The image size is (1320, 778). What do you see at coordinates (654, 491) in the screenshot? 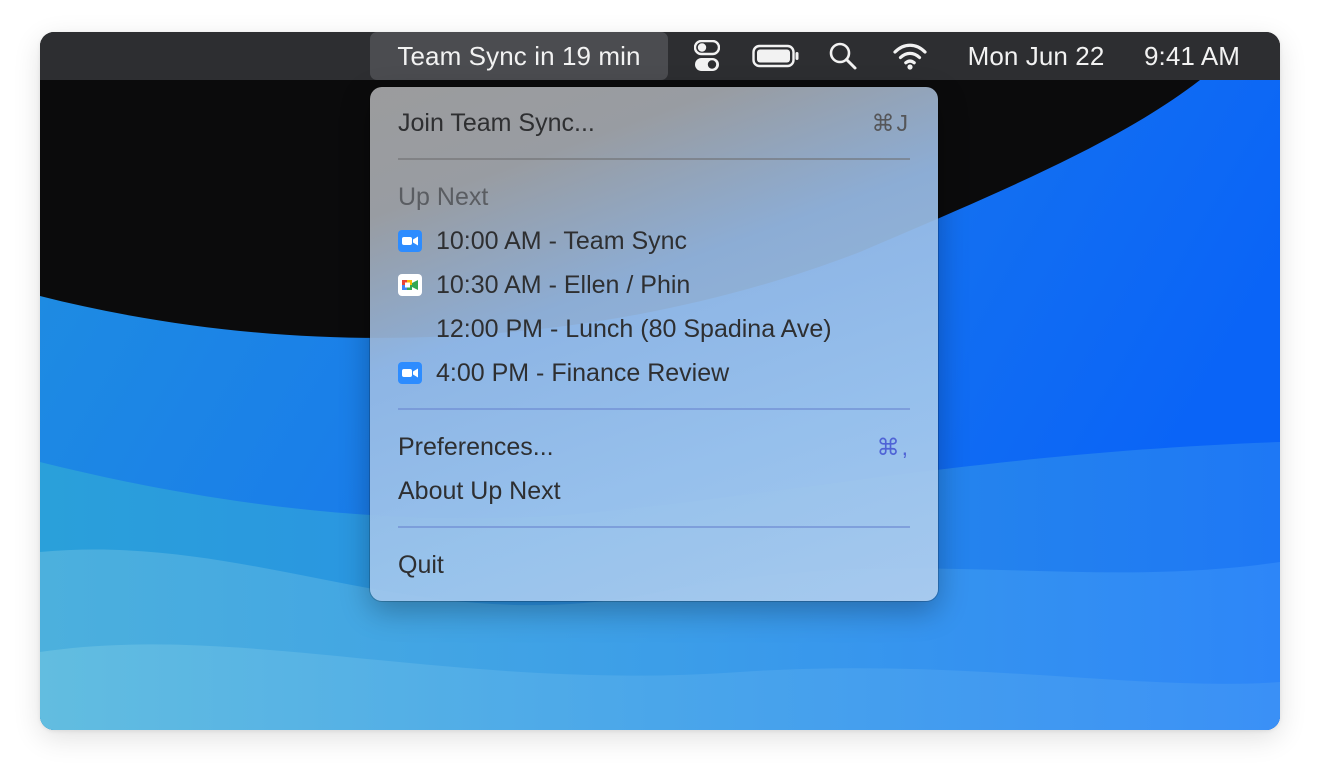
I see `menu-item-about: About Up Next` at bounding box center [654, 491].